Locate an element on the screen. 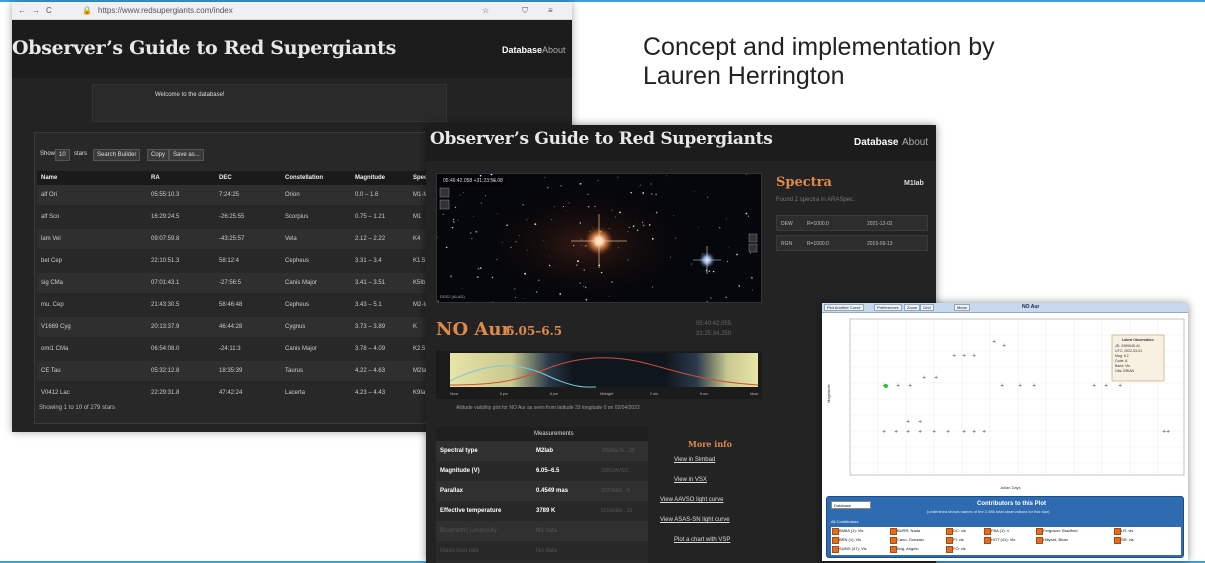  url-bar: https://www.redsupergiants.com/index is located at coordinates (165, 10).